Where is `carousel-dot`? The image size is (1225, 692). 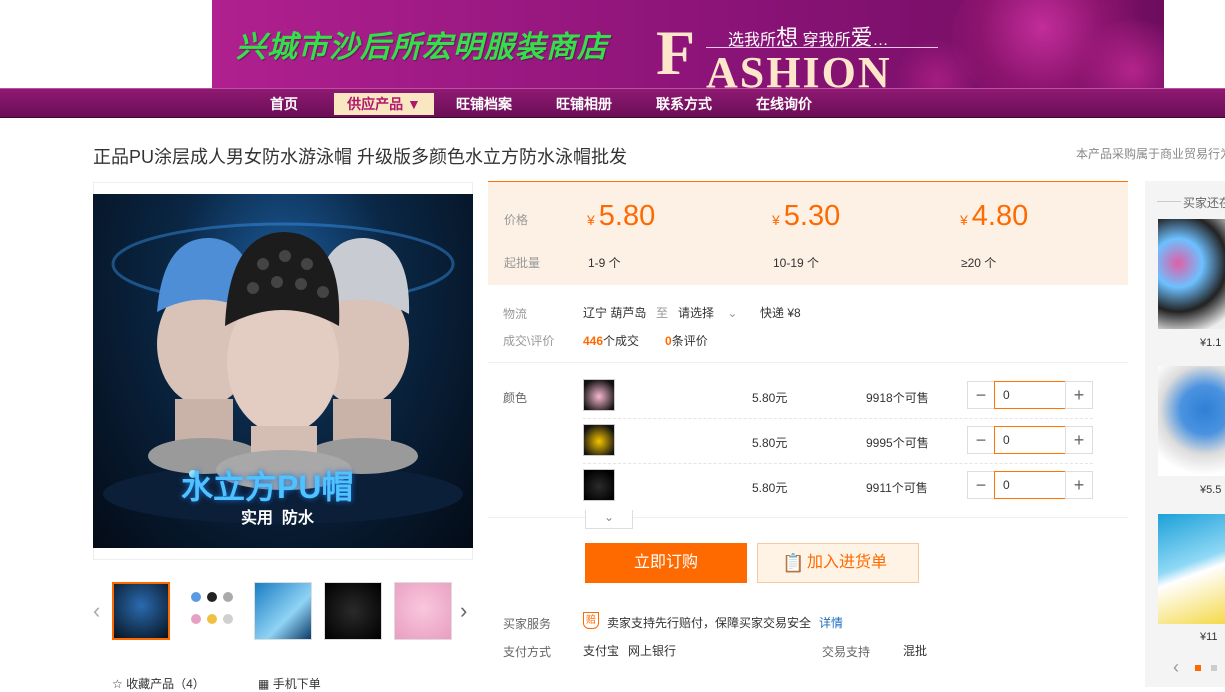
carousel-dot is located at coordinates (1214, 668).